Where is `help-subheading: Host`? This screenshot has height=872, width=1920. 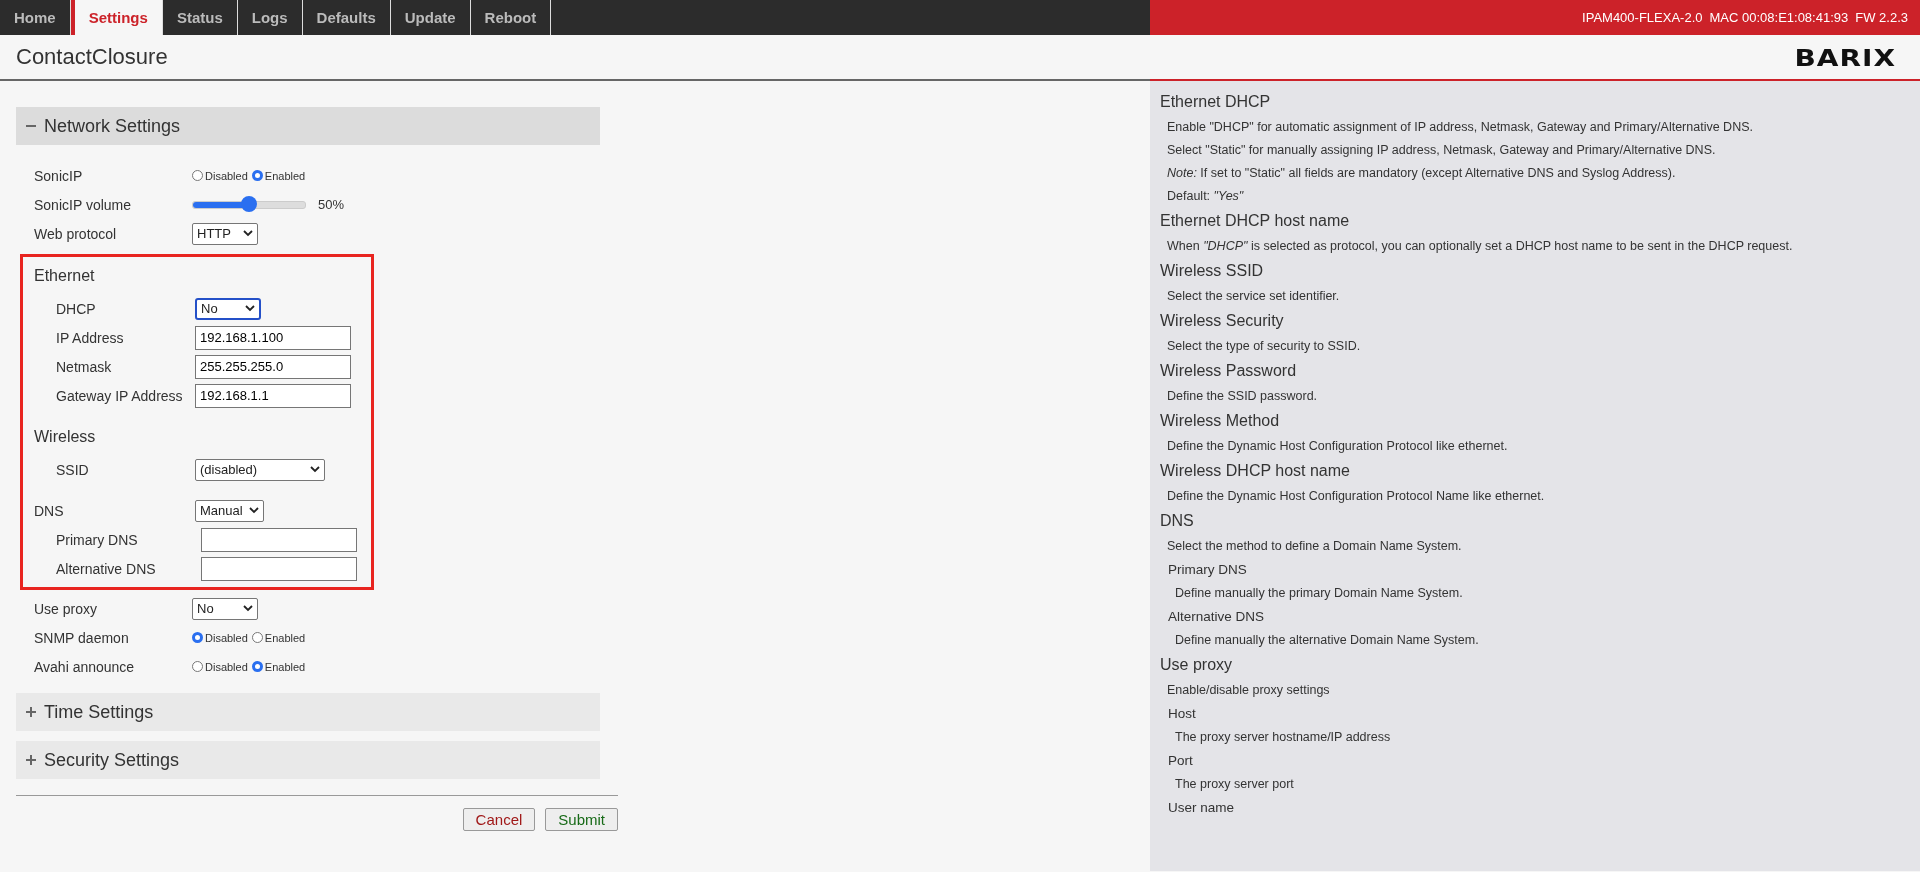
help-subheading: Host is located at coordinates (1182, 713).